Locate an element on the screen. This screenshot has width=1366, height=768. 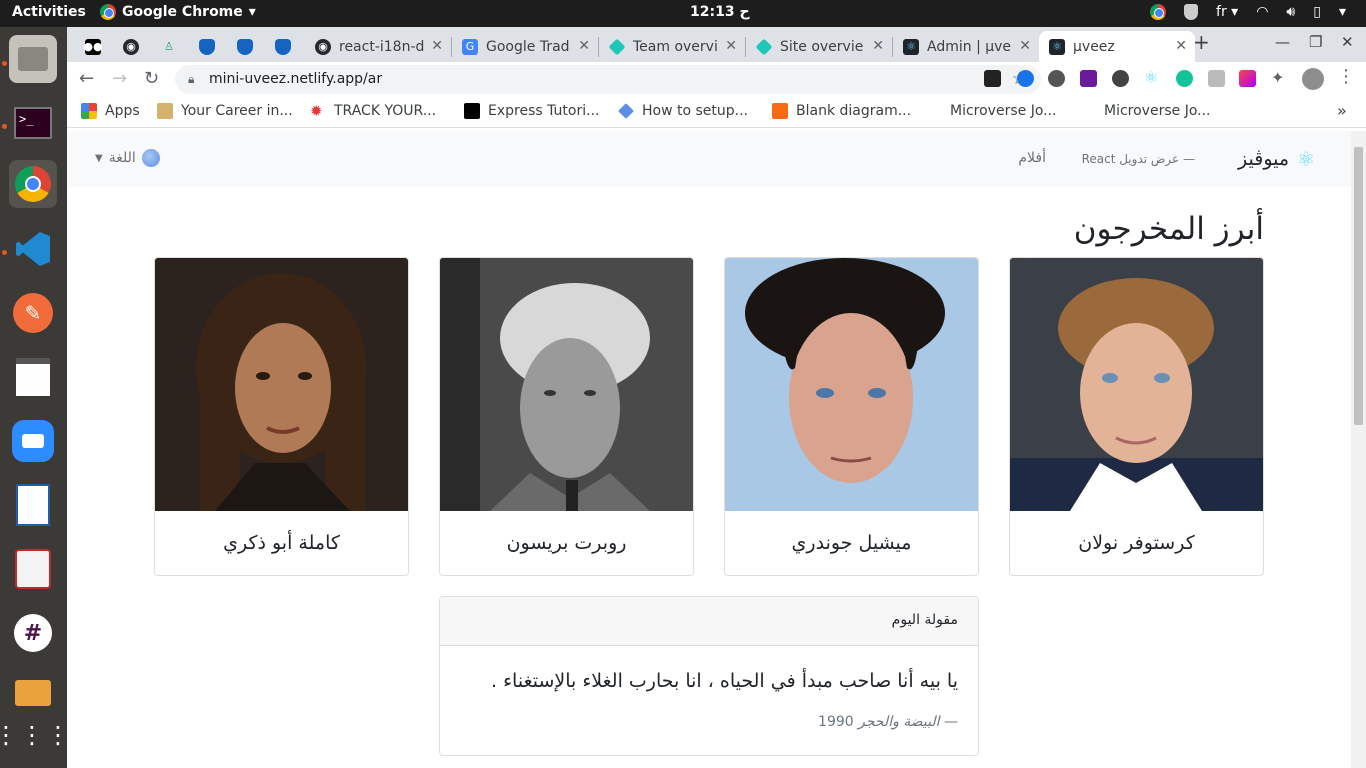
activities-button: Activities is located at coordinates (49, 12).